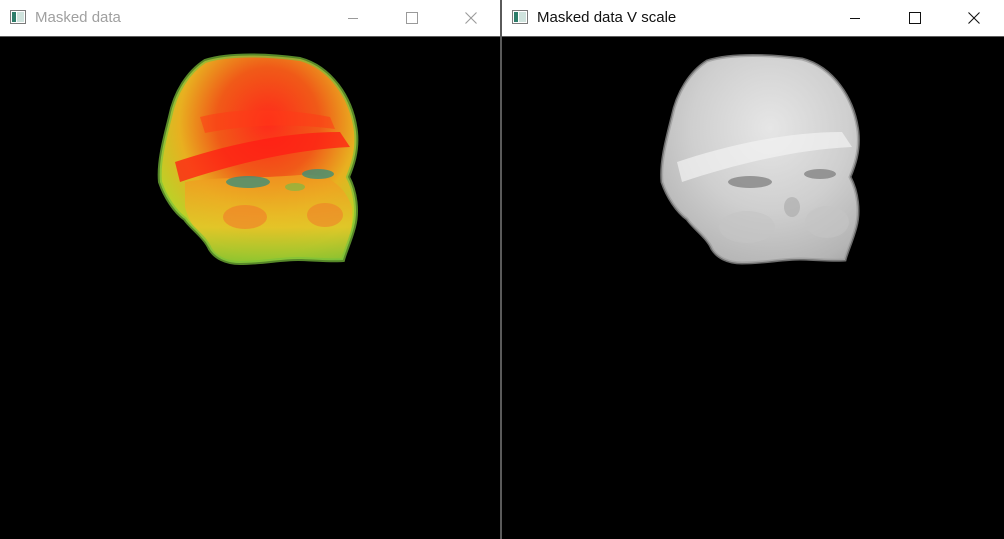 The height and width of the screenshot is (539, 1004). Describe the element at coordinates (753, 18) in the screenshot. I see `title-bar: Masked data V scale` at that location.